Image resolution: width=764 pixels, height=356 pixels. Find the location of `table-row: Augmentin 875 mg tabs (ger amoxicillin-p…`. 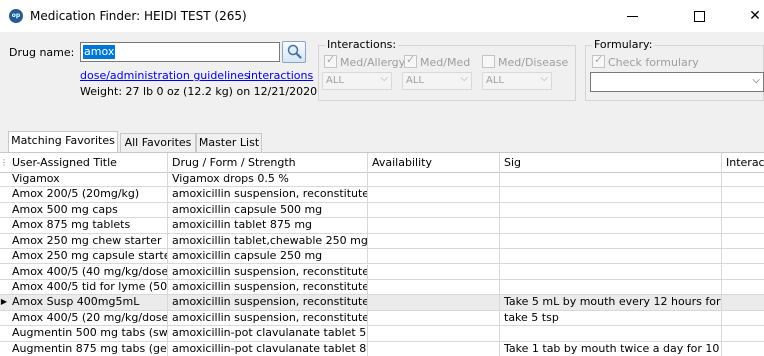

table-row: Augmentin 875 mg tabs (ger amoxicillin-p… is located at coordinates (382, 348).